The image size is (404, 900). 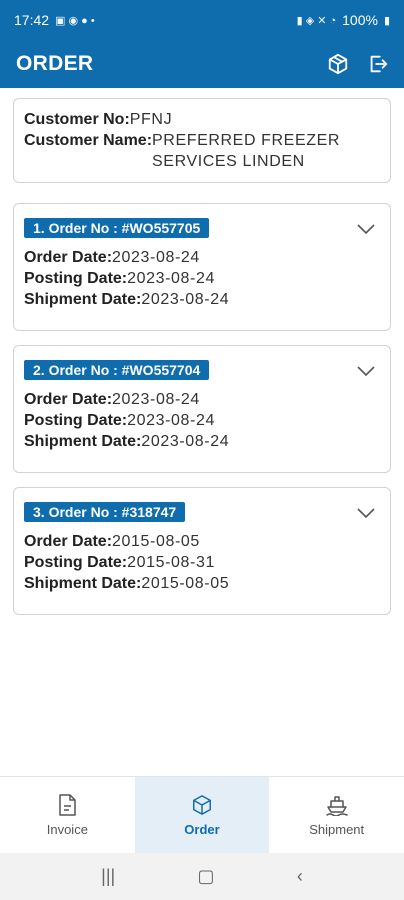 What do you see at coordinates (32, 20) in the screenshot?
I see `status-time: 17:42` at bounding box center [32, 20].